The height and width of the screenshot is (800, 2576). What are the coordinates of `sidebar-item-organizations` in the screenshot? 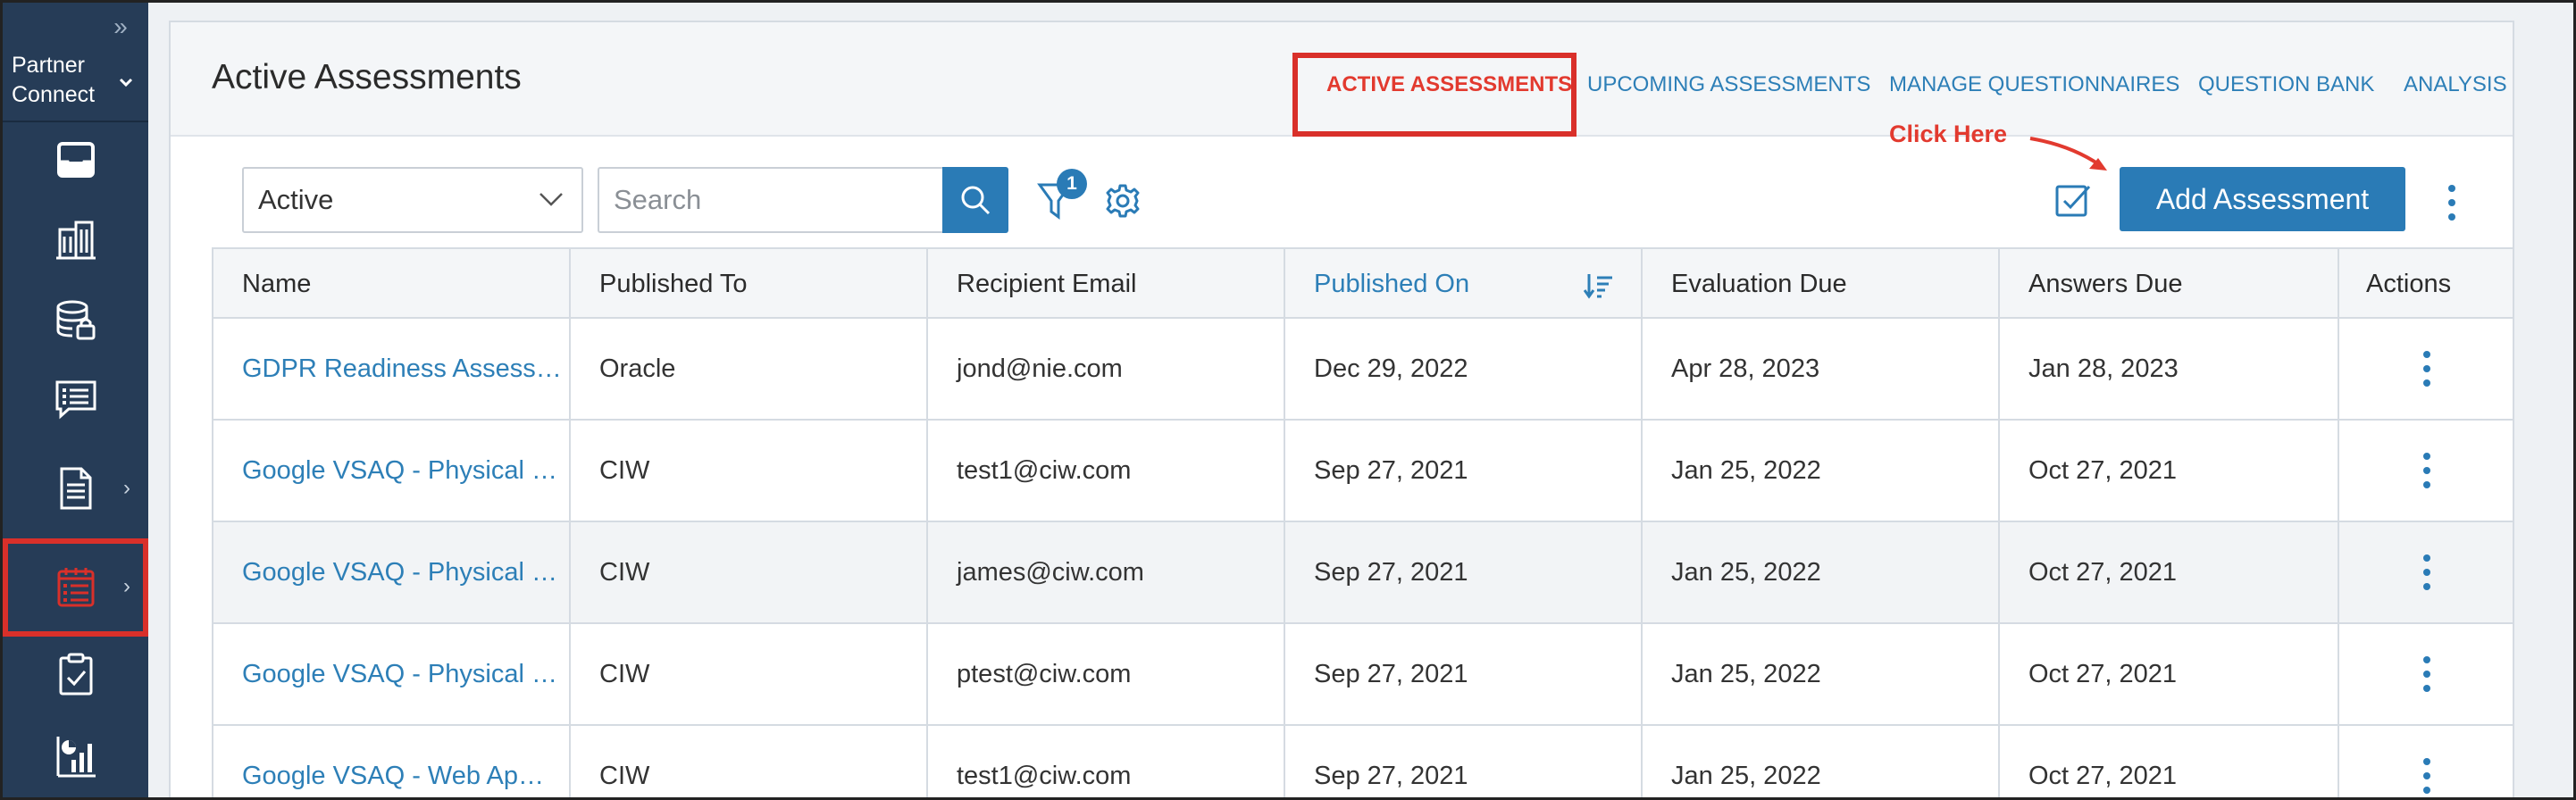 It's located at (76, 240).